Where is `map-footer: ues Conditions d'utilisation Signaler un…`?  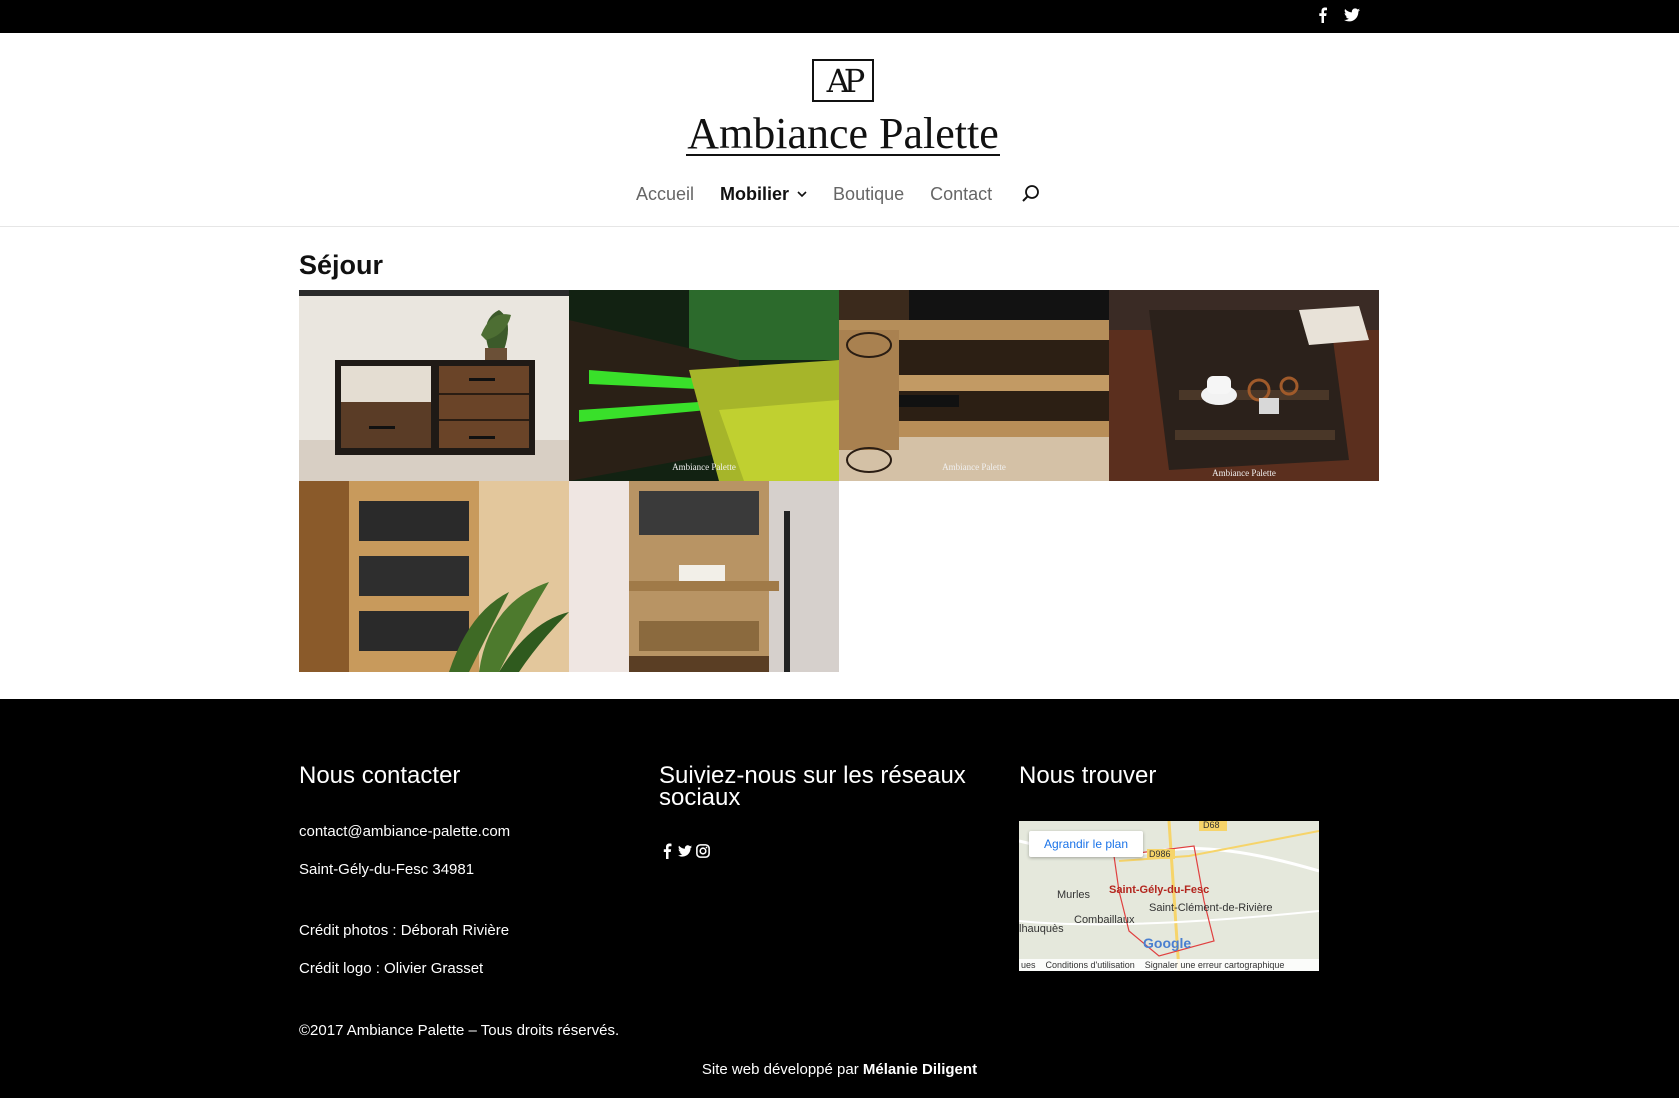
map-footer: ues Conditions d'utilisation Signaler un… is located at coordinates (1169, 965).